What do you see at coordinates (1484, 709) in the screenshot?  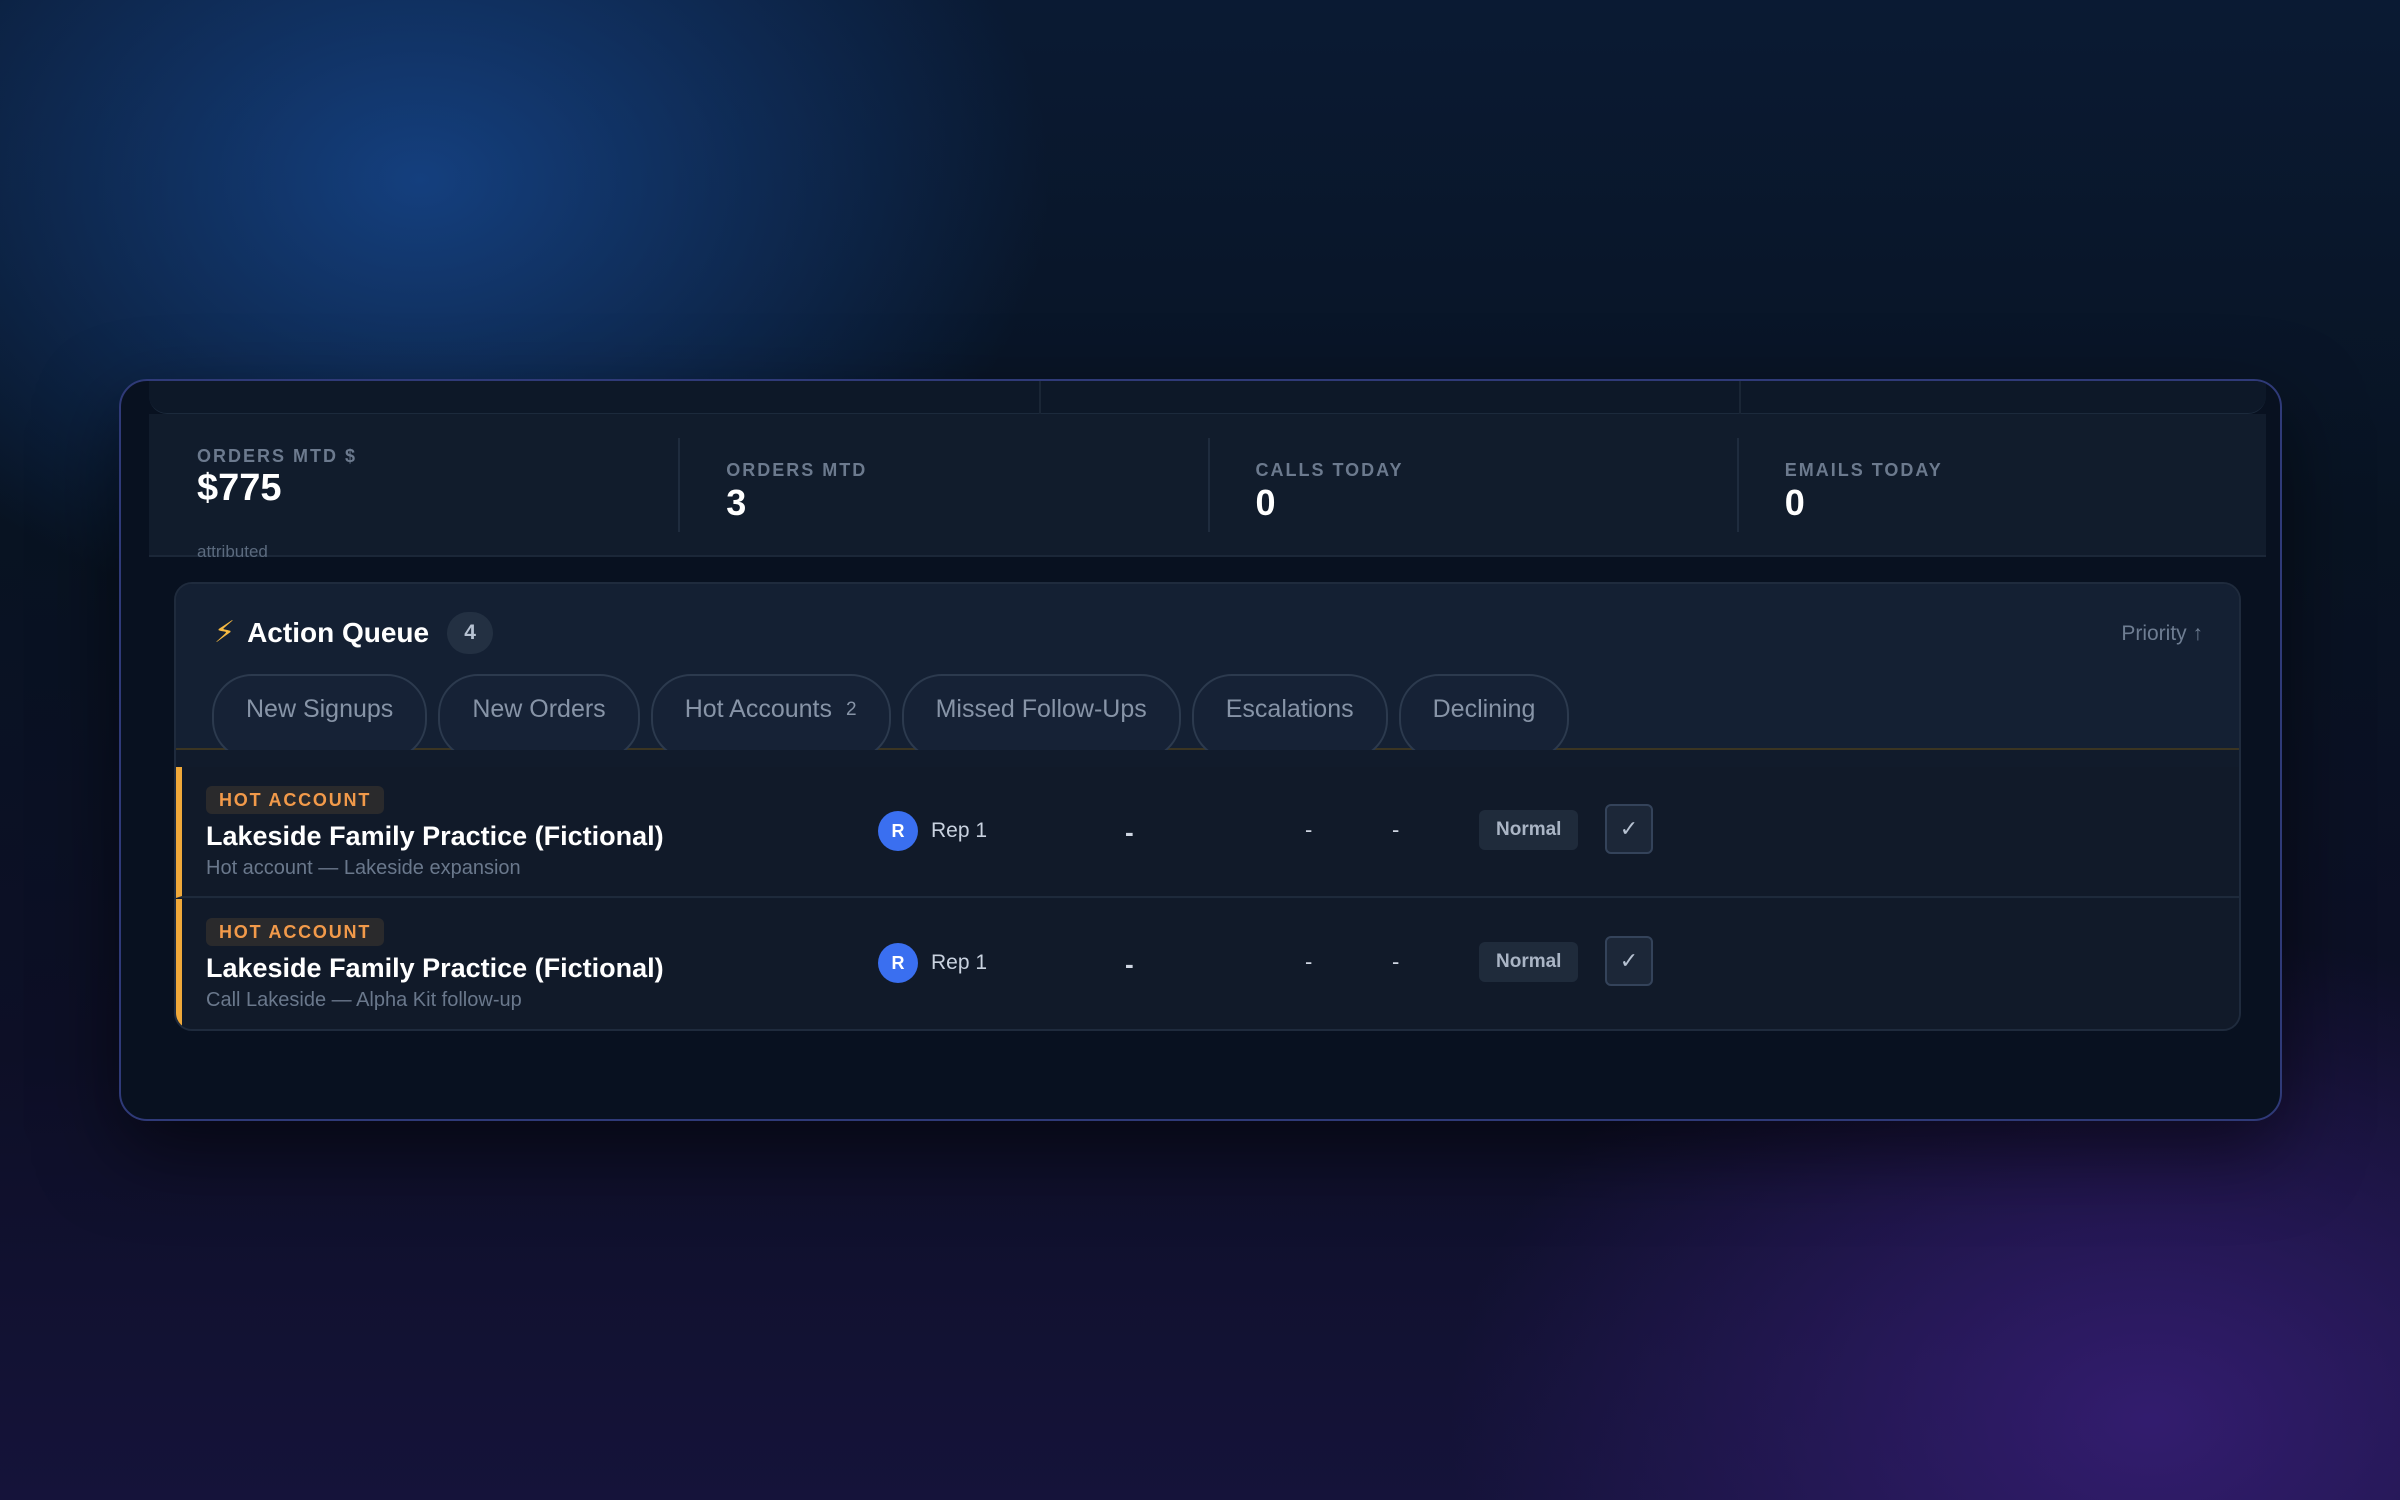 I see `tab-label: Declining` at bounding box center [1484, 709].